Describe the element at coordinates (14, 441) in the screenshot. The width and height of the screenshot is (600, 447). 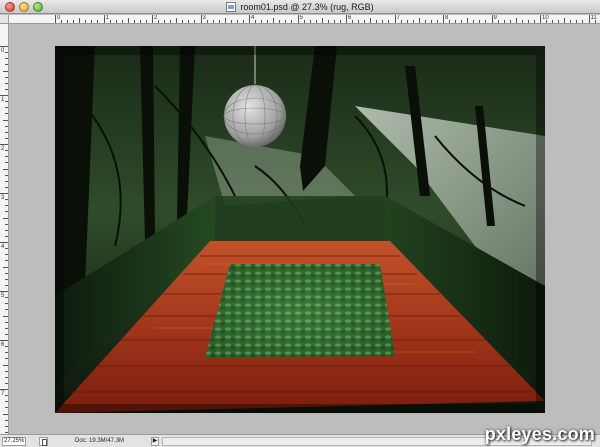
I see `zoom-field: 27.25%` at that location.